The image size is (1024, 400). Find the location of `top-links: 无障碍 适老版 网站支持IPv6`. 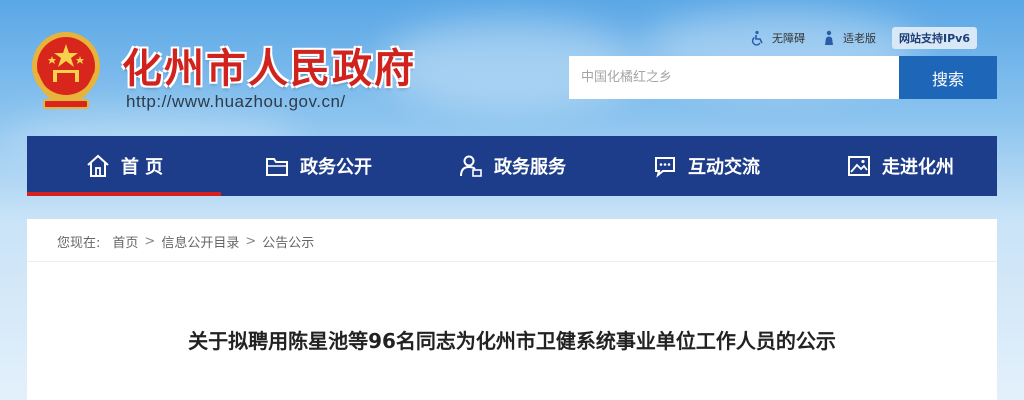

top-links: 无障碍 适老版 网站支持IPv6 is located at coordinates (863, 38).